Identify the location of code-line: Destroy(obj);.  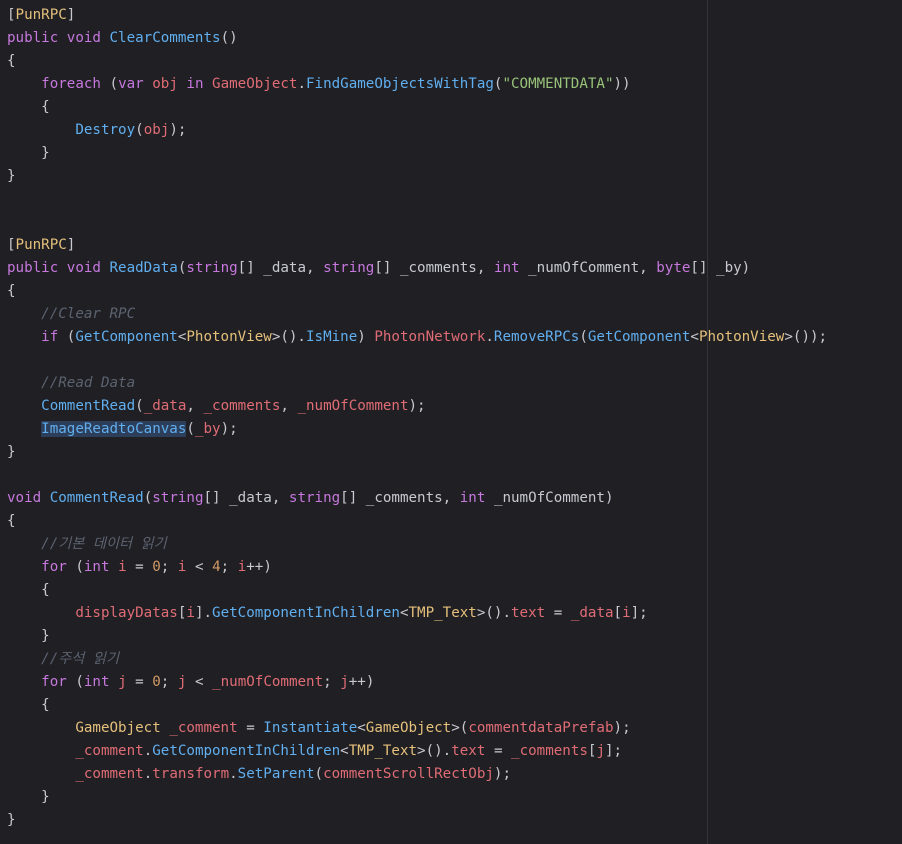
(96, 130).